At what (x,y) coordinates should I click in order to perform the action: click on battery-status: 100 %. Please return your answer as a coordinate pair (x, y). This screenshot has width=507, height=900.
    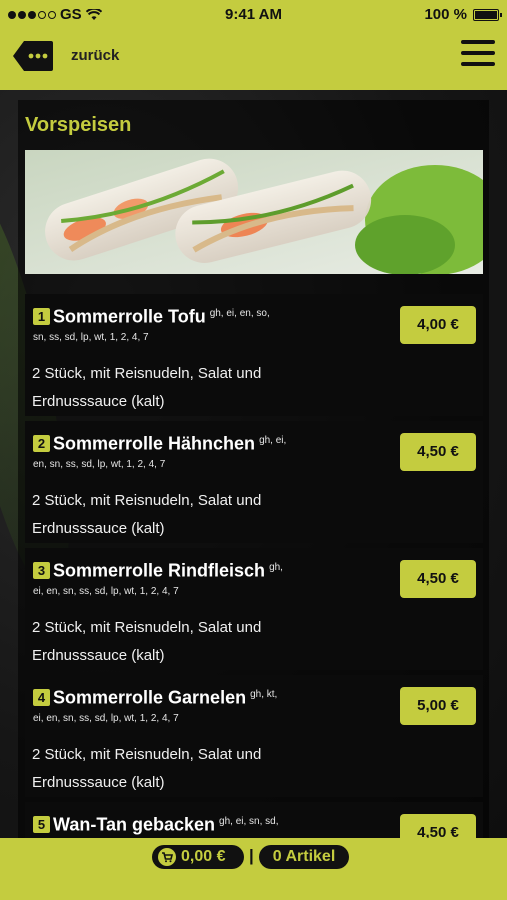
    Looking at the image, I should click on (463, 14).